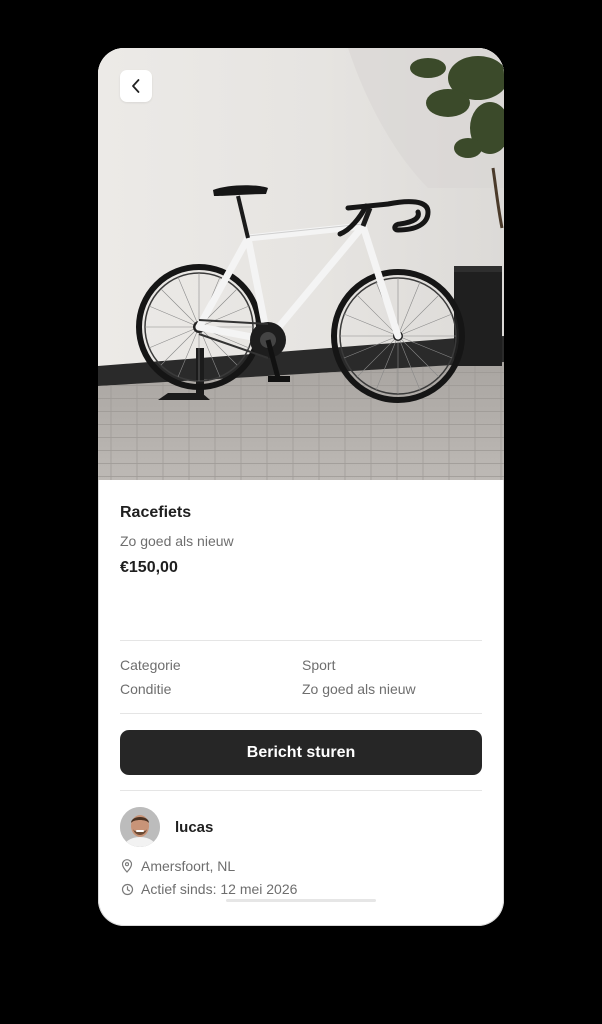  I want to click on seller-location: Amersfoort, NL, so click(177, 866).